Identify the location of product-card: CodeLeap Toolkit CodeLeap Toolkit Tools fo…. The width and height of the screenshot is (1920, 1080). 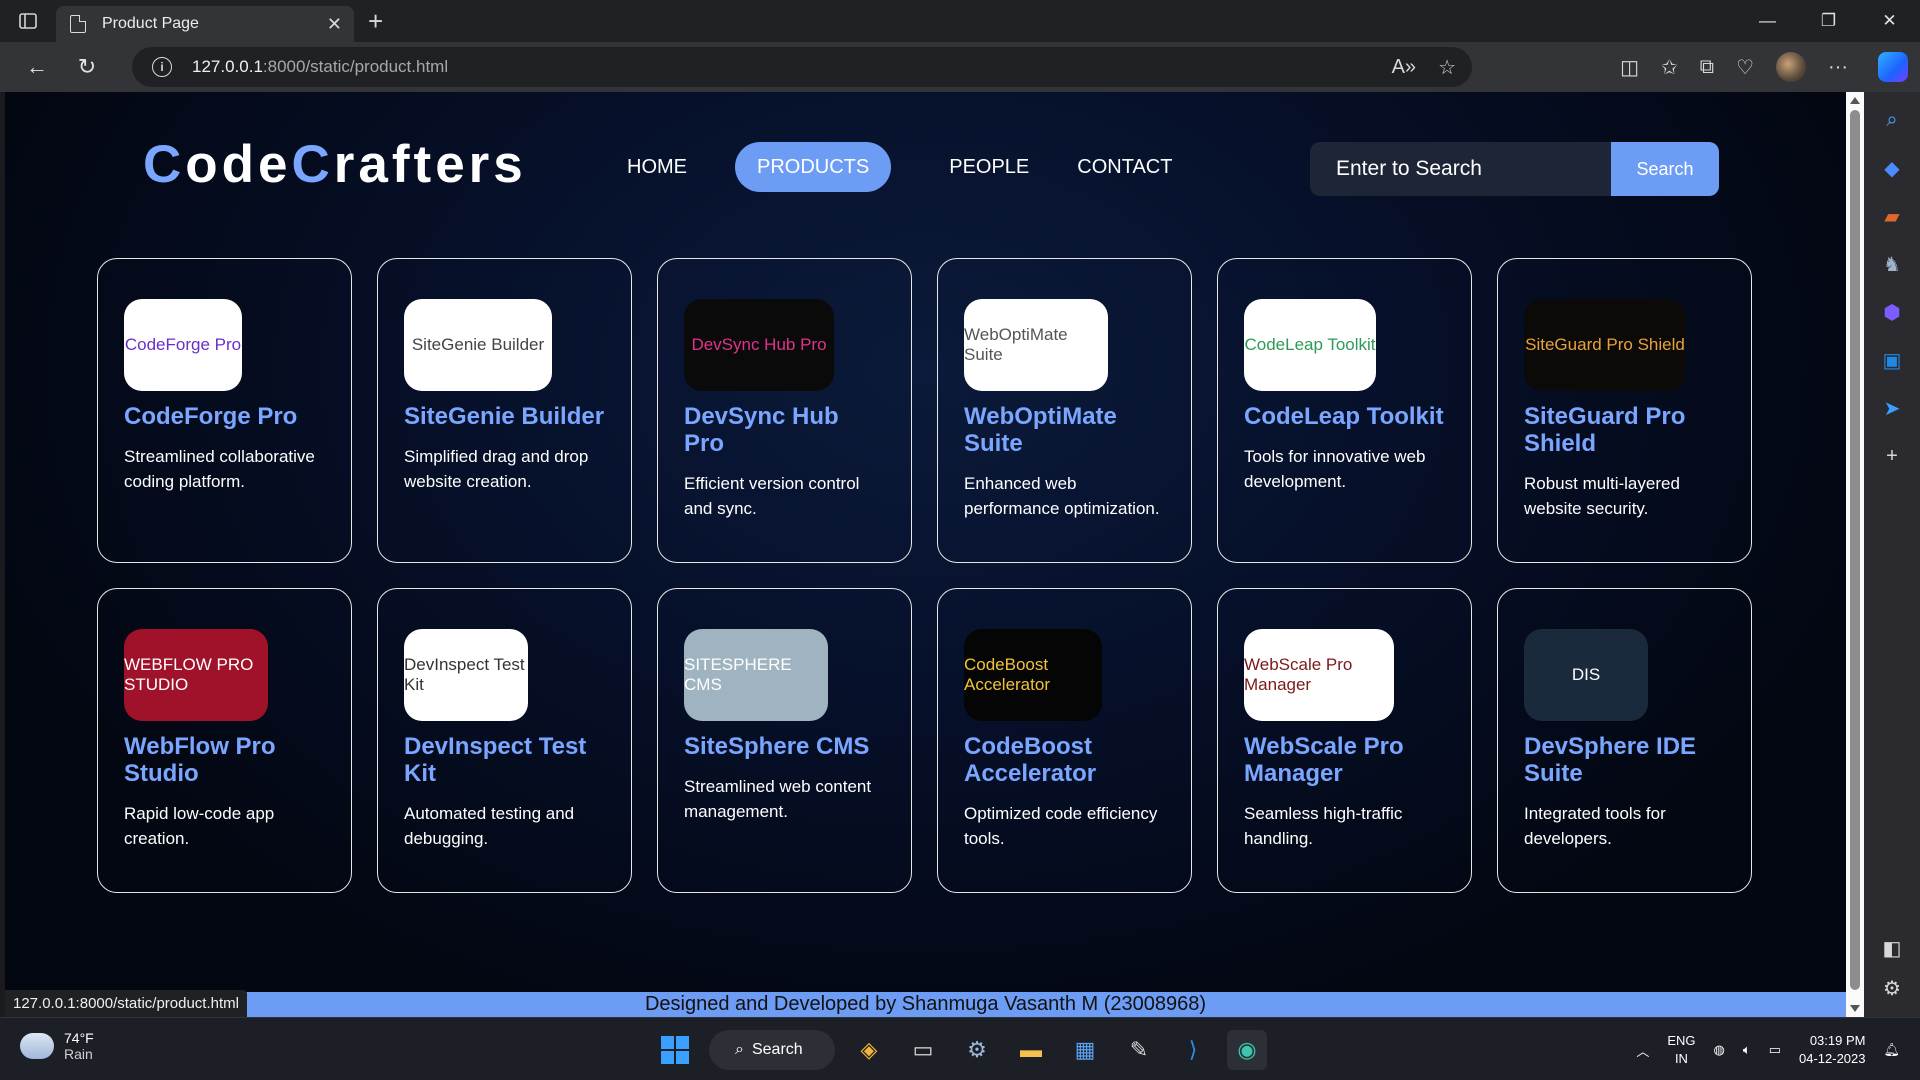
(1344, 410).